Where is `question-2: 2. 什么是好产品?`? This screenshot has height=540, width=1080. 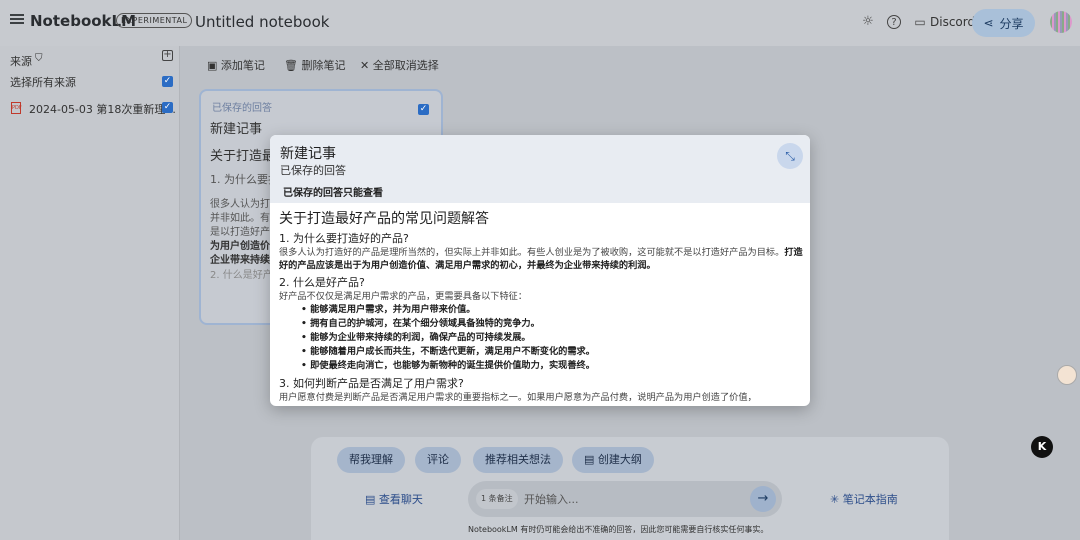 question-2: 2. 什么是好产品? is located at coordinates (322, 282).